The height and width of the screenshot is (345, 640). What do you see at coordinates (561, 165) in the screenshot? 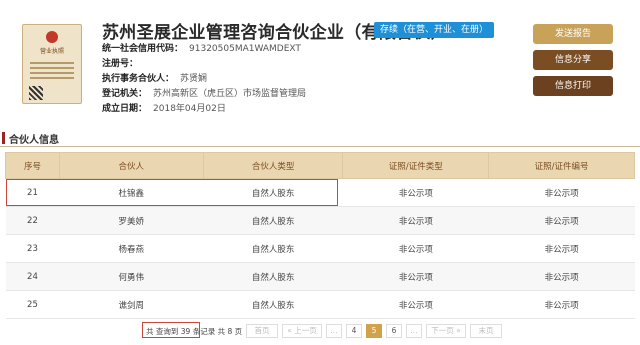
I see `col-header-id-number: 证照/证件编号` at bounding box center [561, 165].